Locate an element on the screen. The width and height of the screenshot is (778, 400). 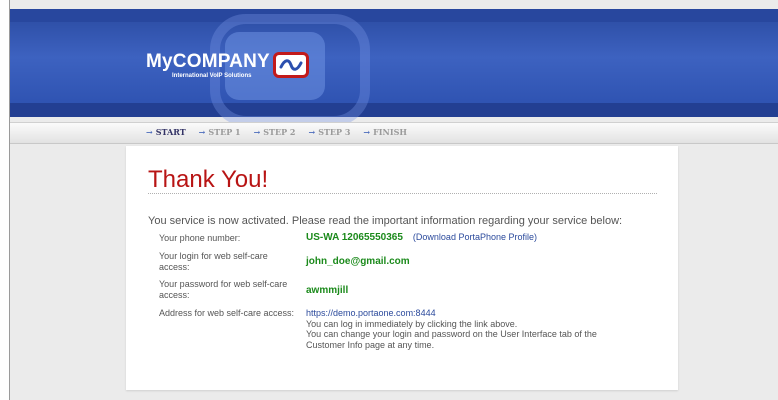
phone-label: Your phone number: is located at coordinates (200, 238).